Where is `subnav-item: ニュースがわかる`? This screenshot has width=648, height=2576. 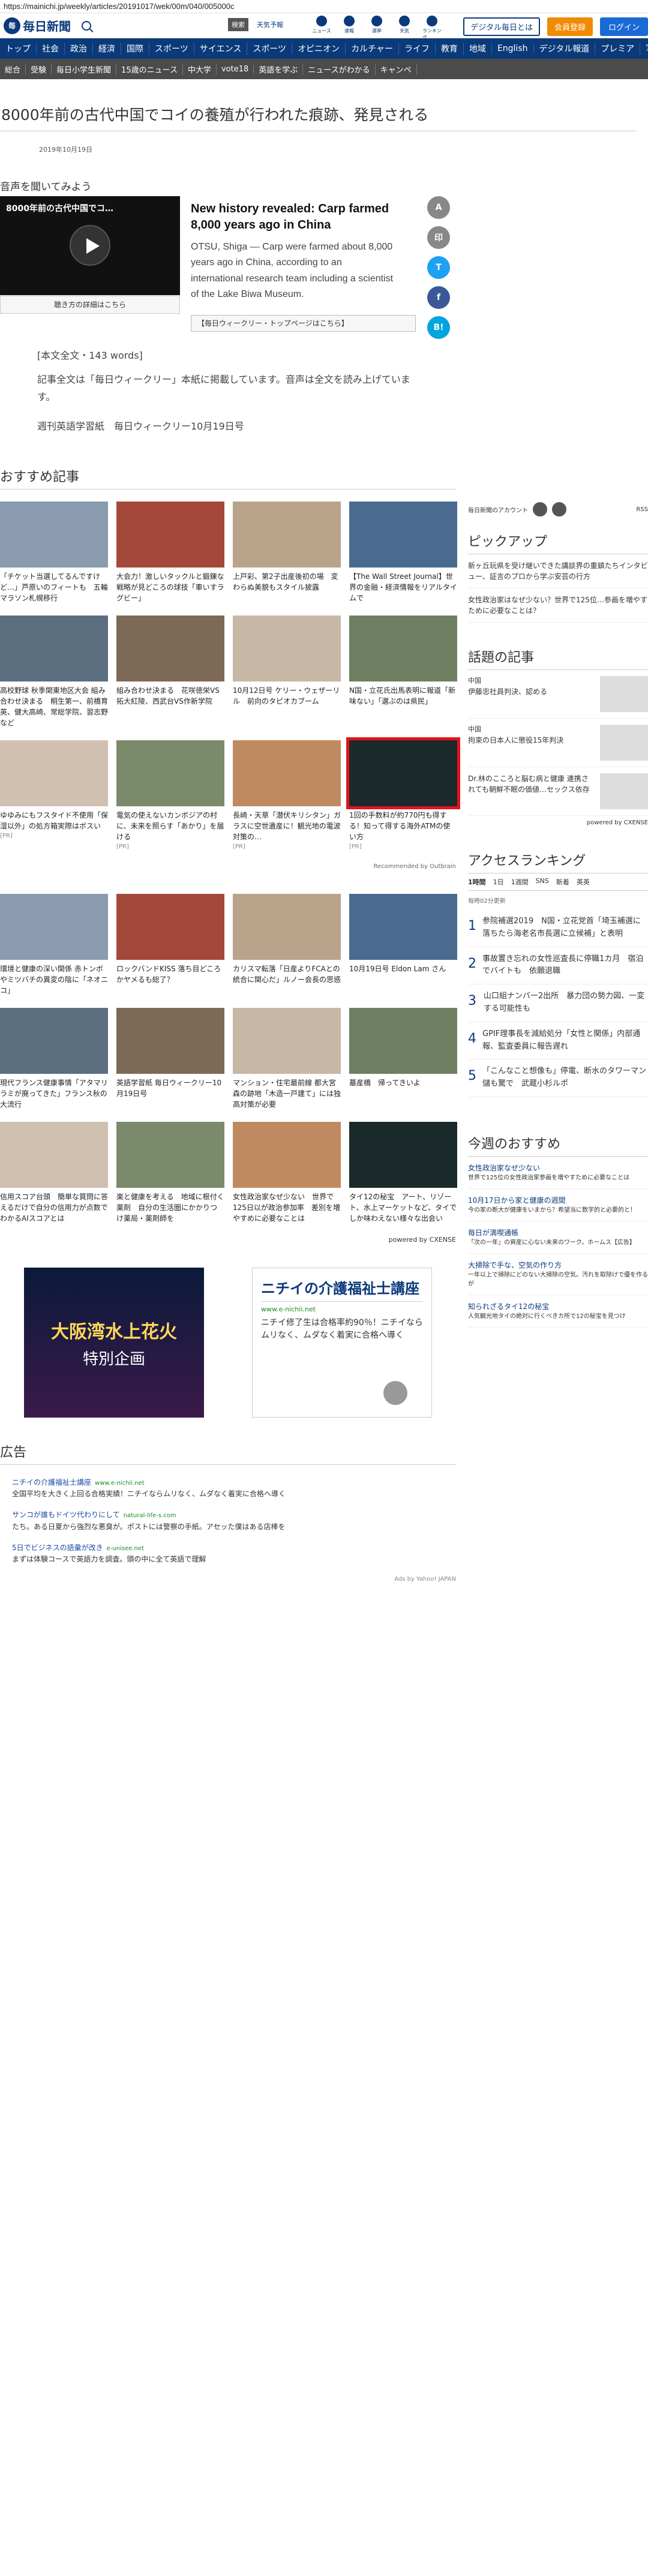
subnav-item: ニュースがわかる is located at coordinates (339, 69).